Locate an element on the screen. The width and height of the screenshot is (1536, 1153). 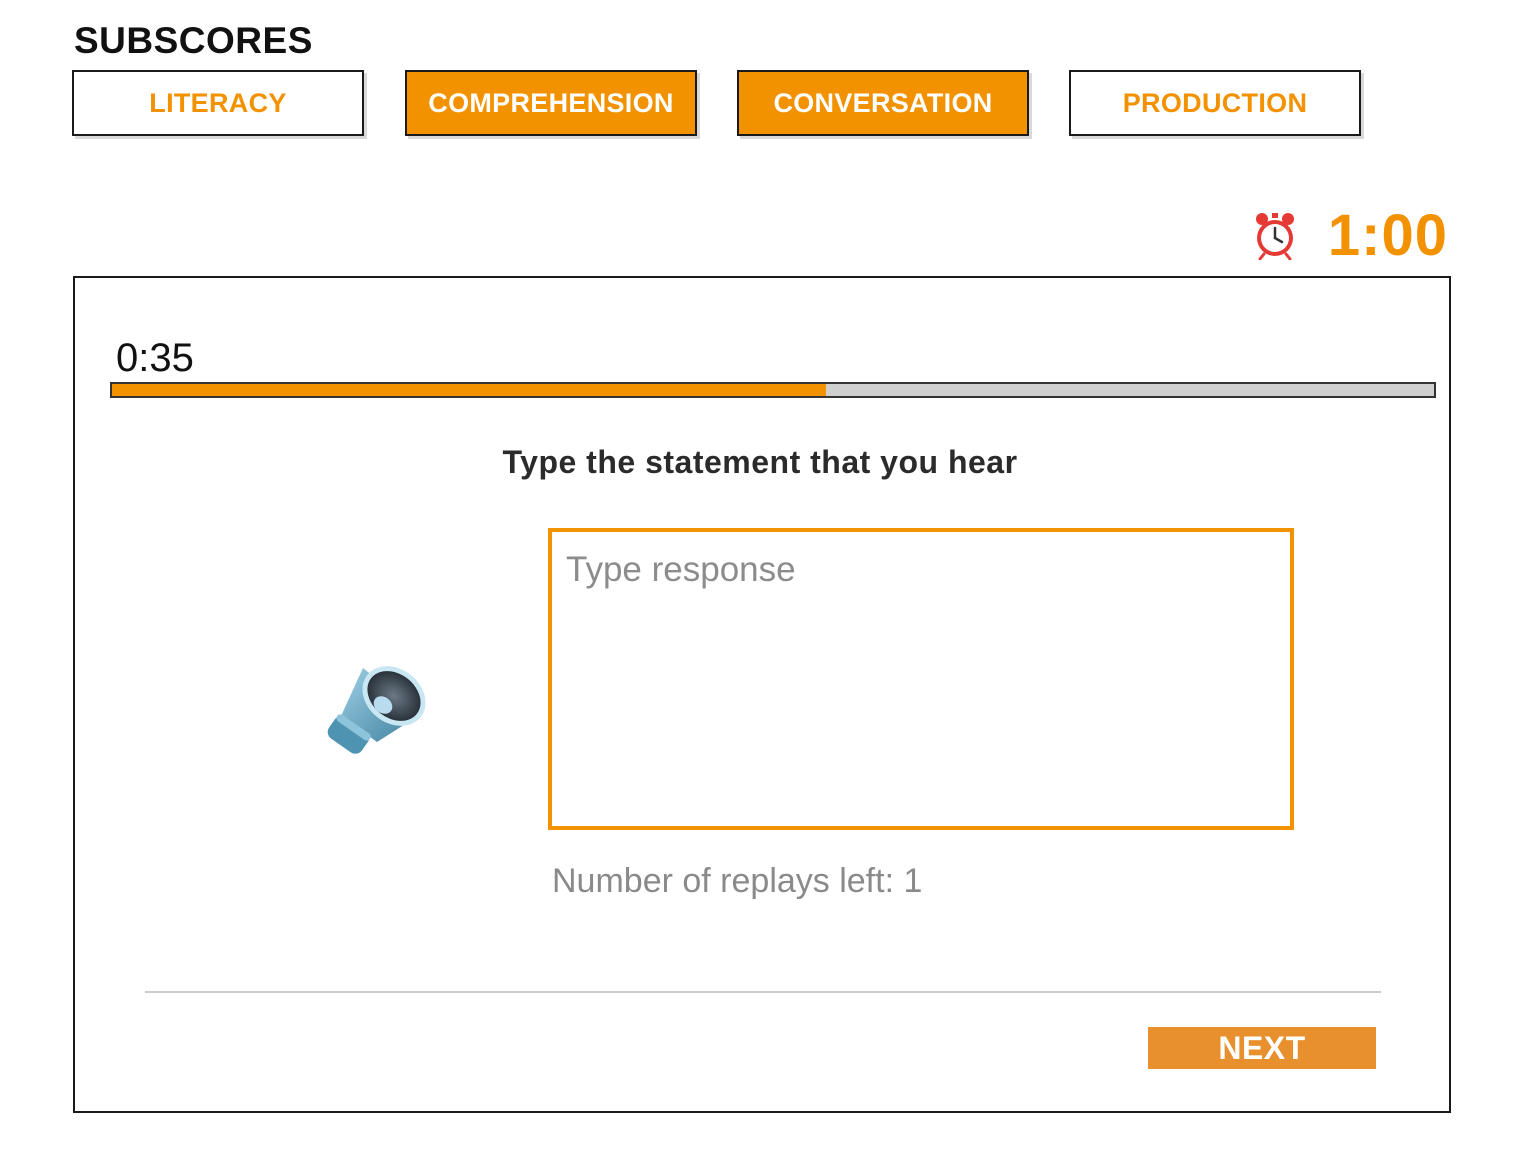
subscores-title: SUBSCORES is located at coordinates (193, 40).